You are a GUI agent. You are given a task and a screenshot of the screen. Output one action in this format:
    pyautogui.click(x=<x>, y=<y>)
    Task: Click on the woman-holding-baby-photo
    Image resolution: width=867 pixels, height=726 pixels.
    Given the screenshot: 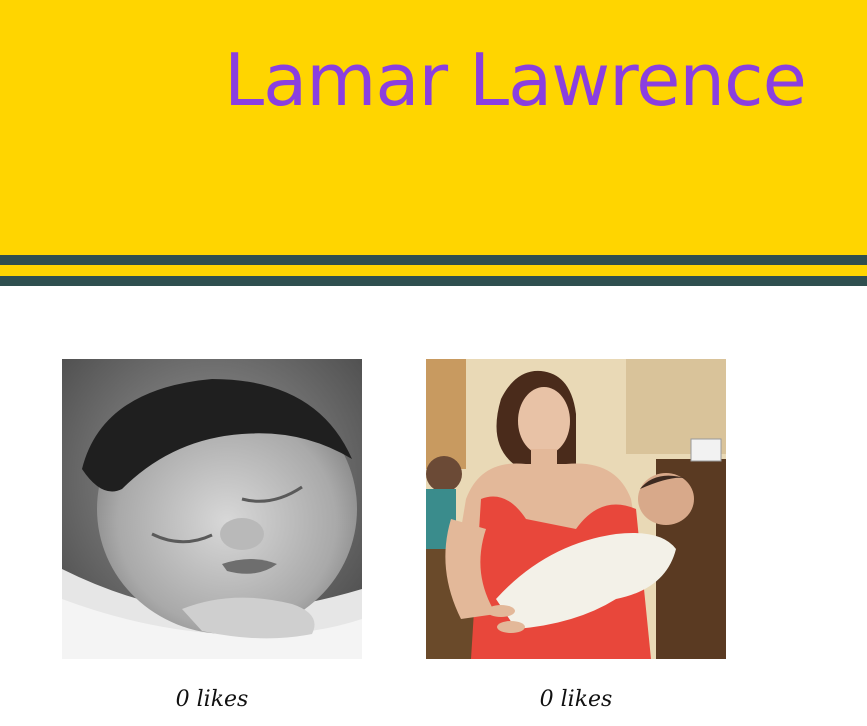 What is the action you would take?
    pyautogui.click(x=576, y=509)
    